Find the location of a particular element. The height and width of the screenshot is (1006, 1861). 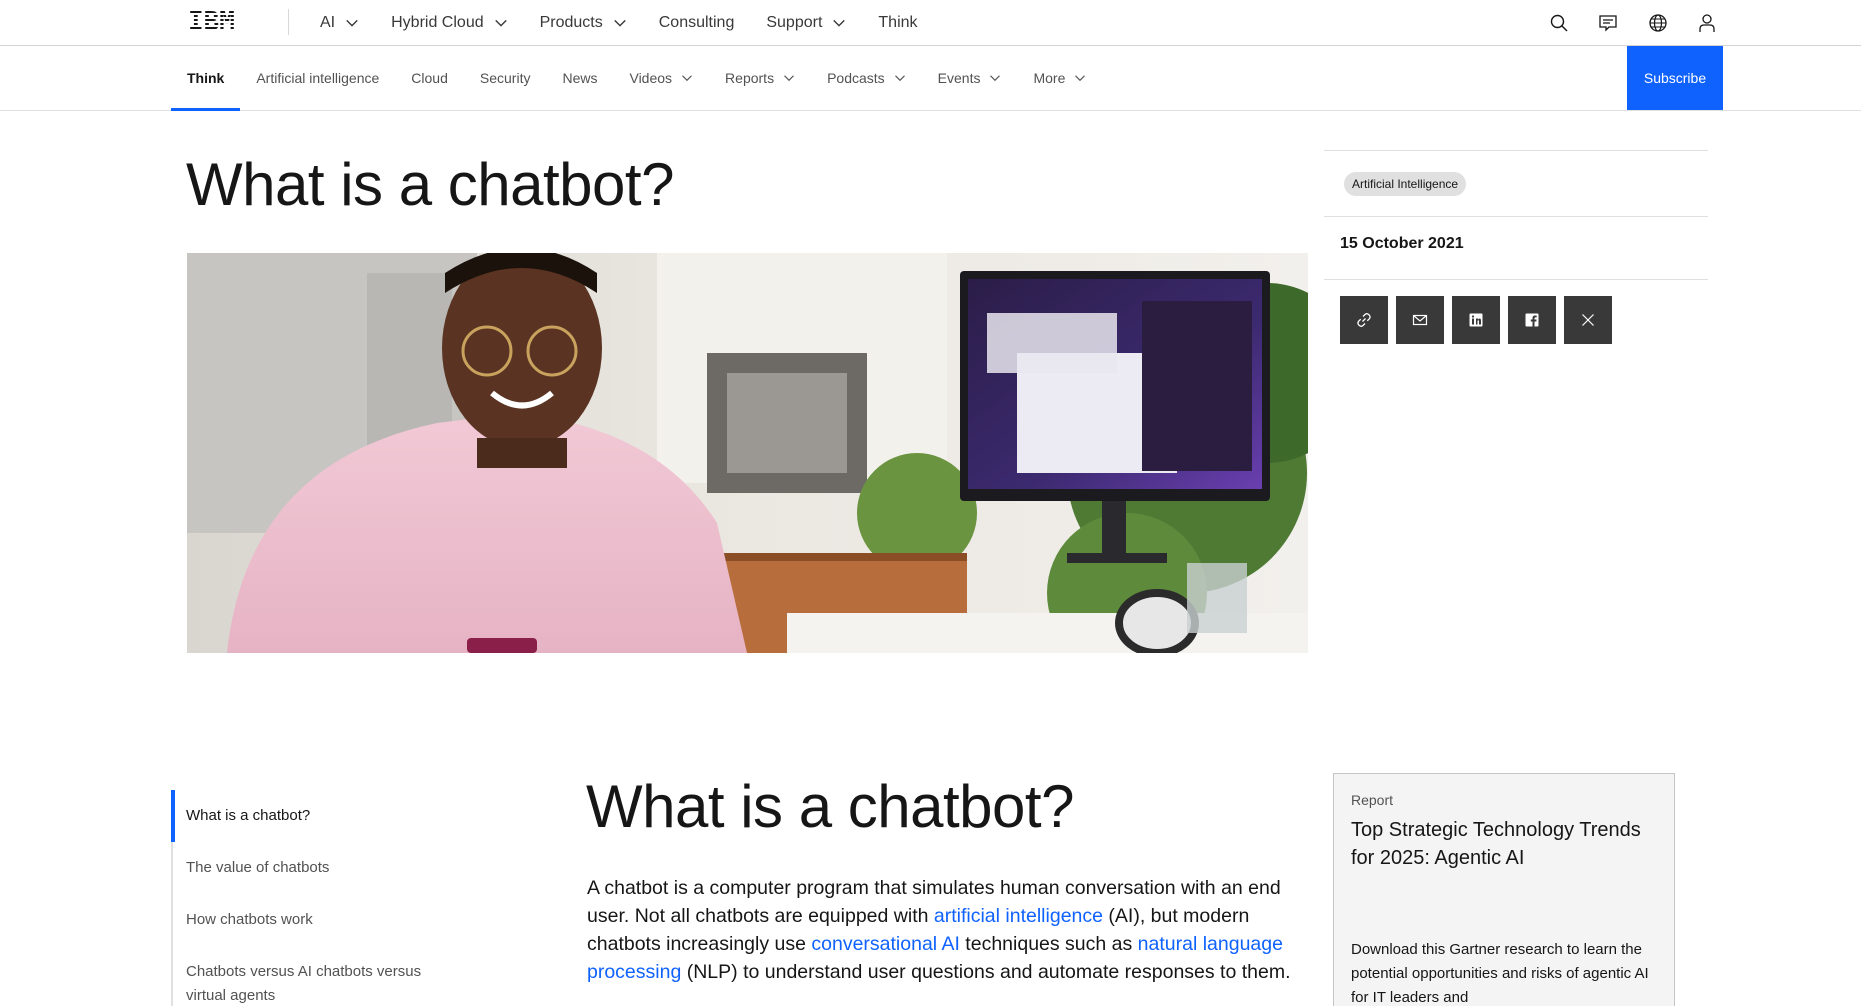

topnav-label: AI is located at coordinates (328, 22).